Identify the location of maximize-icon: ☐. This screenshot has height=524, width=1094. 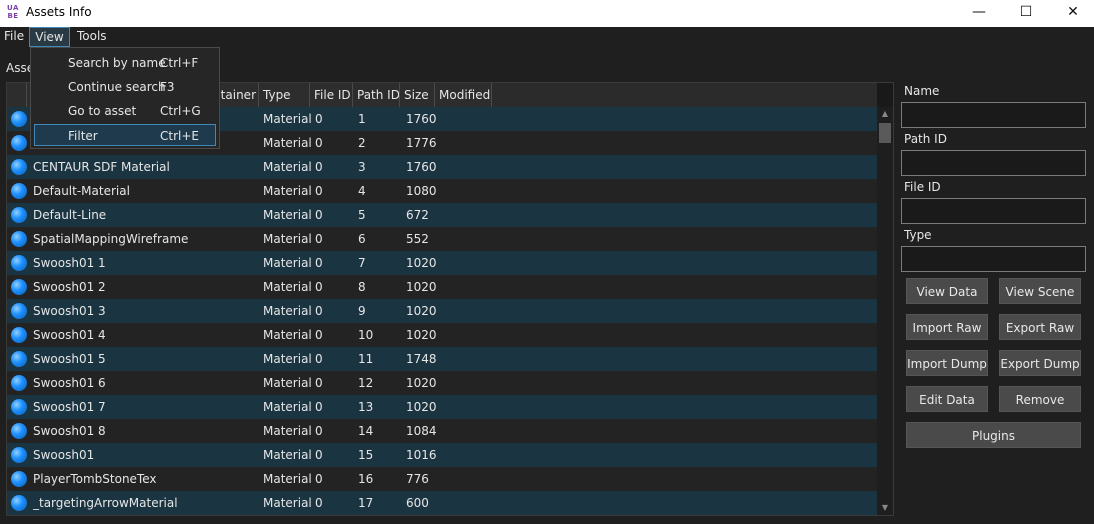
(1026, 12).